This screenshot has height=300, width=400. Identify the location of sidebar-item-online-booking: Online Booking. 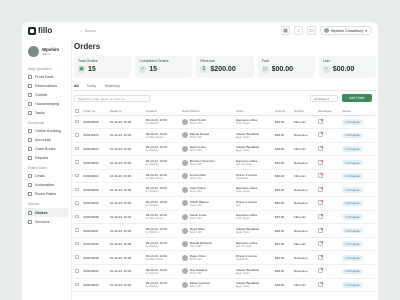
(46, 131).